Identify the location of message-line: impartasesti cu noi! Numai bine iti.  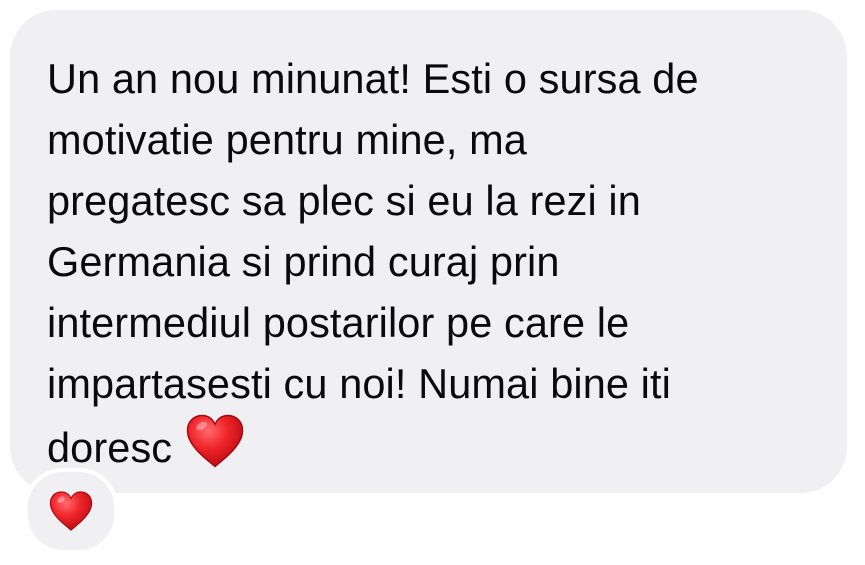
(359, 383).